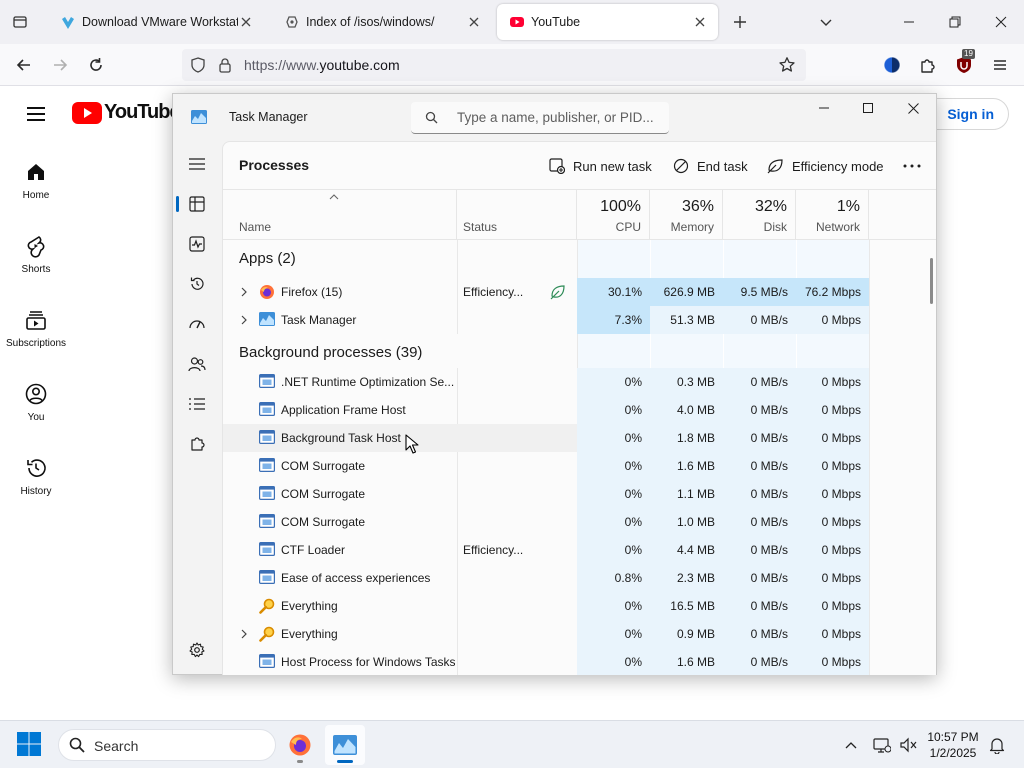 The height and width of the screenshot is (768, 1024). What do you see at coordinates (142, 112) in the screenshot?
I see `youtube-logo-text: YouTube` at bounding box center [142, 112].